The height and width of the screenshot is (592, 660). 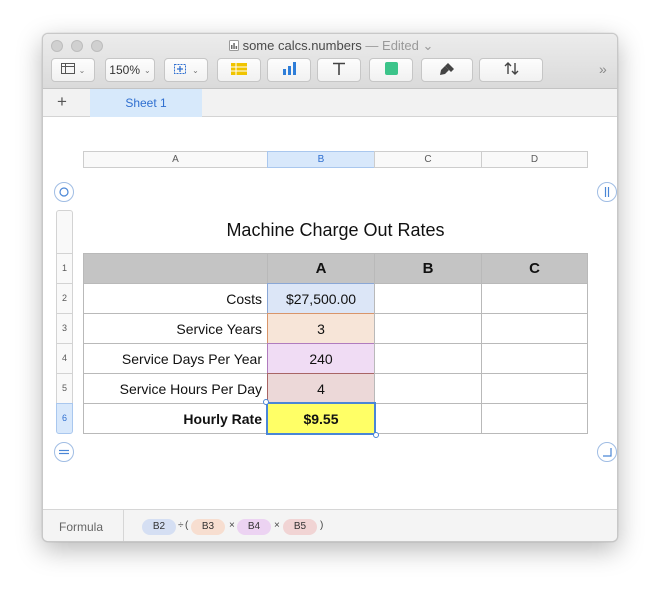 I want to click on paintbrush-icon, so click(x=447, y=70).